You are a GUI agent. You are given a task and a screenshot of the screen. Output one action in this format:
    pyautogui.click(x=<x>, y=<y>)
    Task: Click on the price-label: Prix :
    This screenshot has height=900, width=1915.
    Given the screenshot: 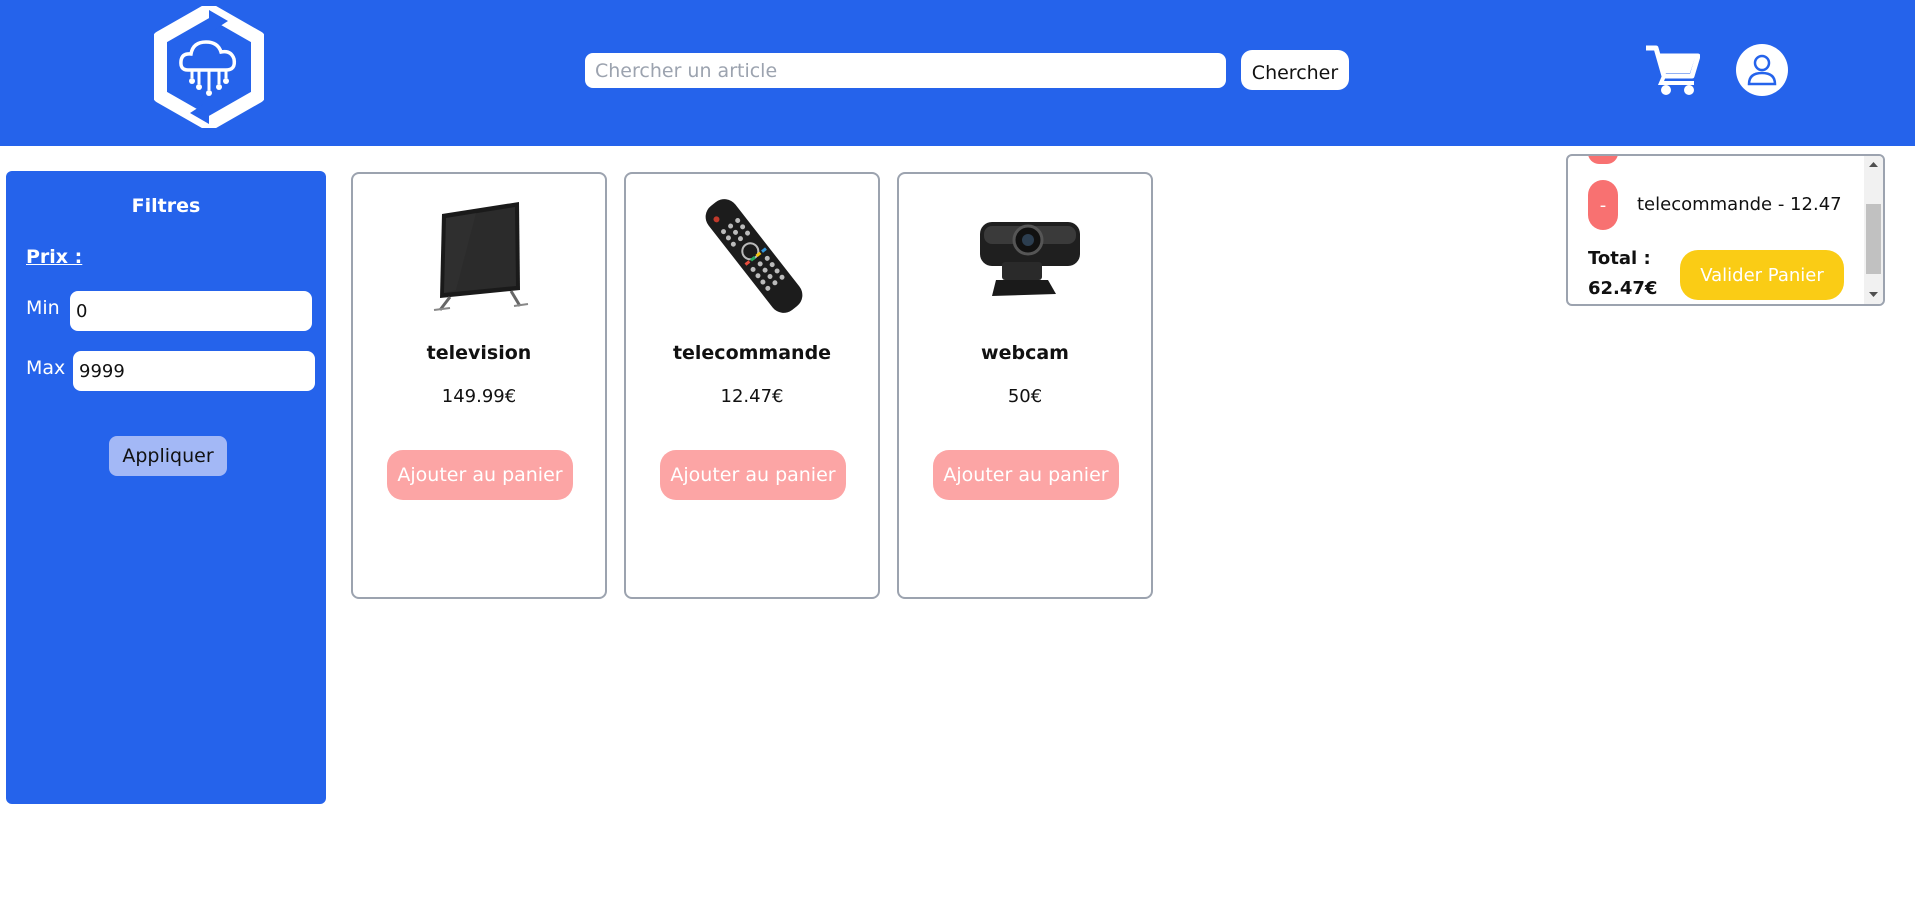 What is the action you would take?
    pyautogui.click(x=54, y=257)
    